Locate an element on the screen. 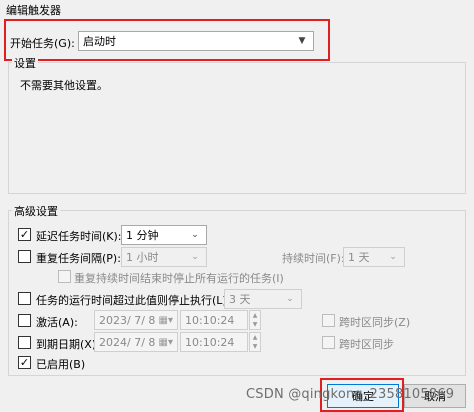 The image size is (474, 412). begin-task-value: 启动时 is located at coordinates (99, 41).